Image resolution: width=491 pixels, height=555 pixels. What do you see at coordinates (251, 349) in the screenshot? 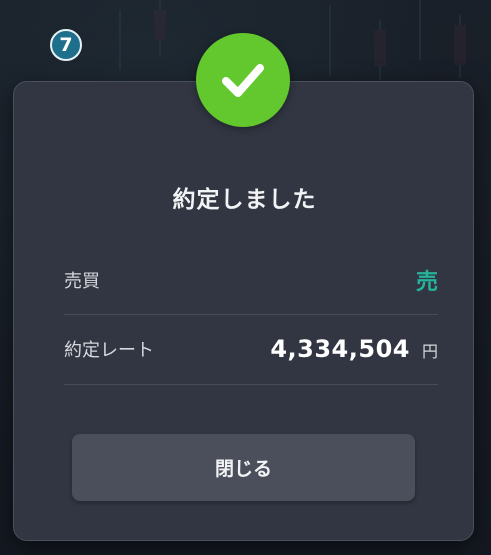
I see `rate-row: 約定レート 4,334,504 円` at bounding box center [251, 349].